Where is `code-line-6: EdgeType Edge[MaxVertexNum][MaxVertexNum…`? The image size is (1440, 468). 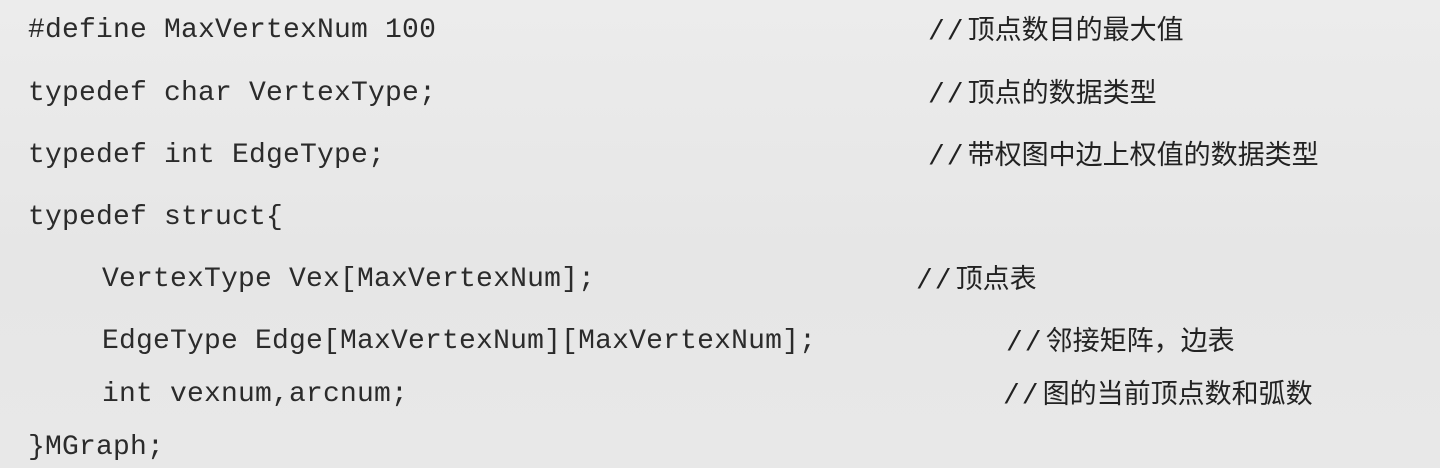 code-line-6: EdgeType Edge[MaxVertexNum][MaxVertexNum… is located at coordinates (720, 342).